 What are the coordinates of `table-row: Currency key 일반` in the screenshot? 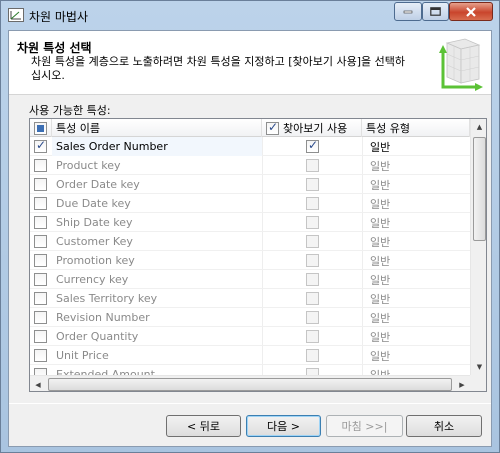 It's located at (250, 279).